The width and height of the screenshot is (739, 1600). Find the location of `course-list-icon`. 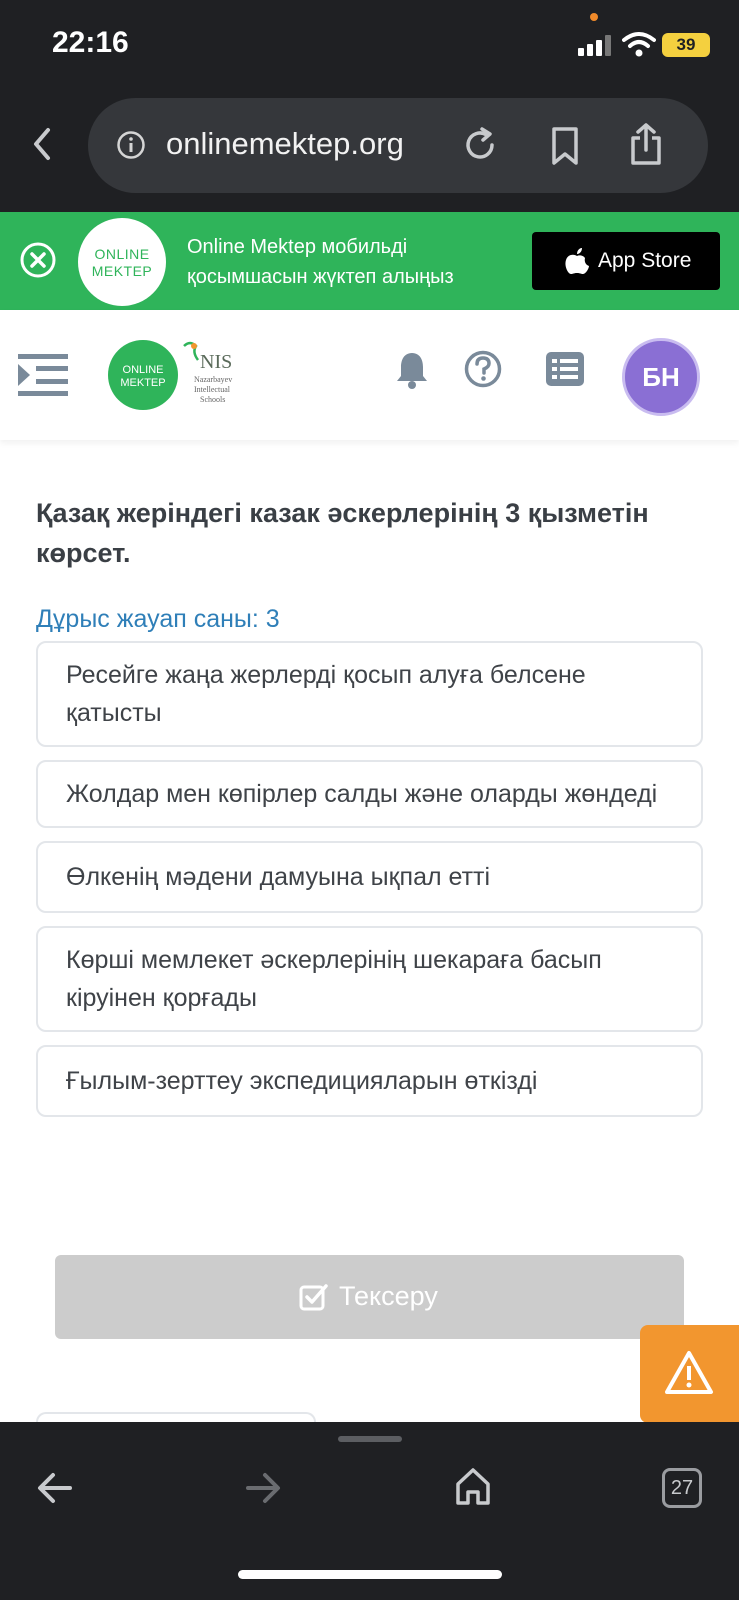

course-list-icon is located at coordinates (565, 369).